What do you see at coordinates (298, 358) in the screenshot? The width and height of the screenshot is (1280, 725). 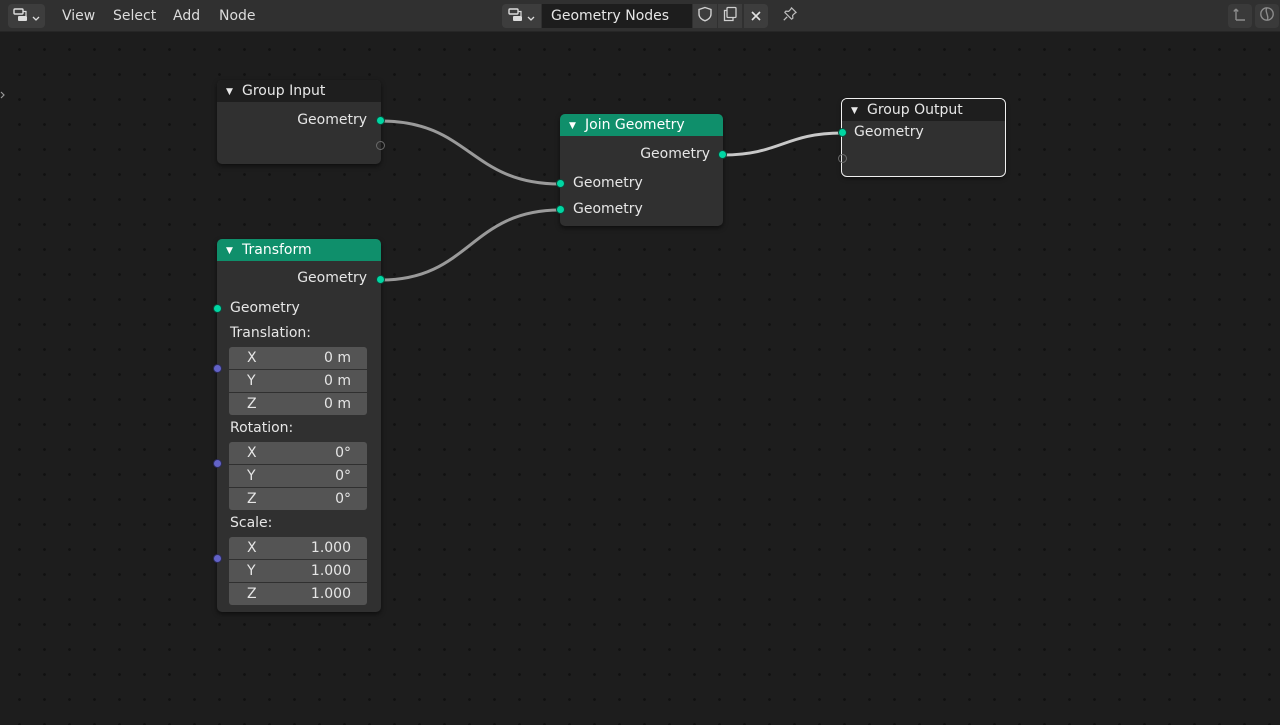 I see `translation-x-field: X 0 m` at bounding box center [298, 358].